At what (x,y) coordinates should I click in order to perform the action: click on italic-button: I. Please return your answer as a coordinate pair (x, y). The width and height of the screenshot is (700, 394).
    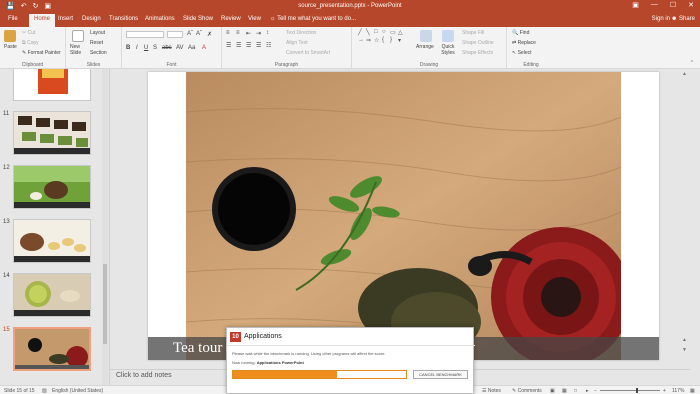
    Looking at the image, I should click on (137, 48).